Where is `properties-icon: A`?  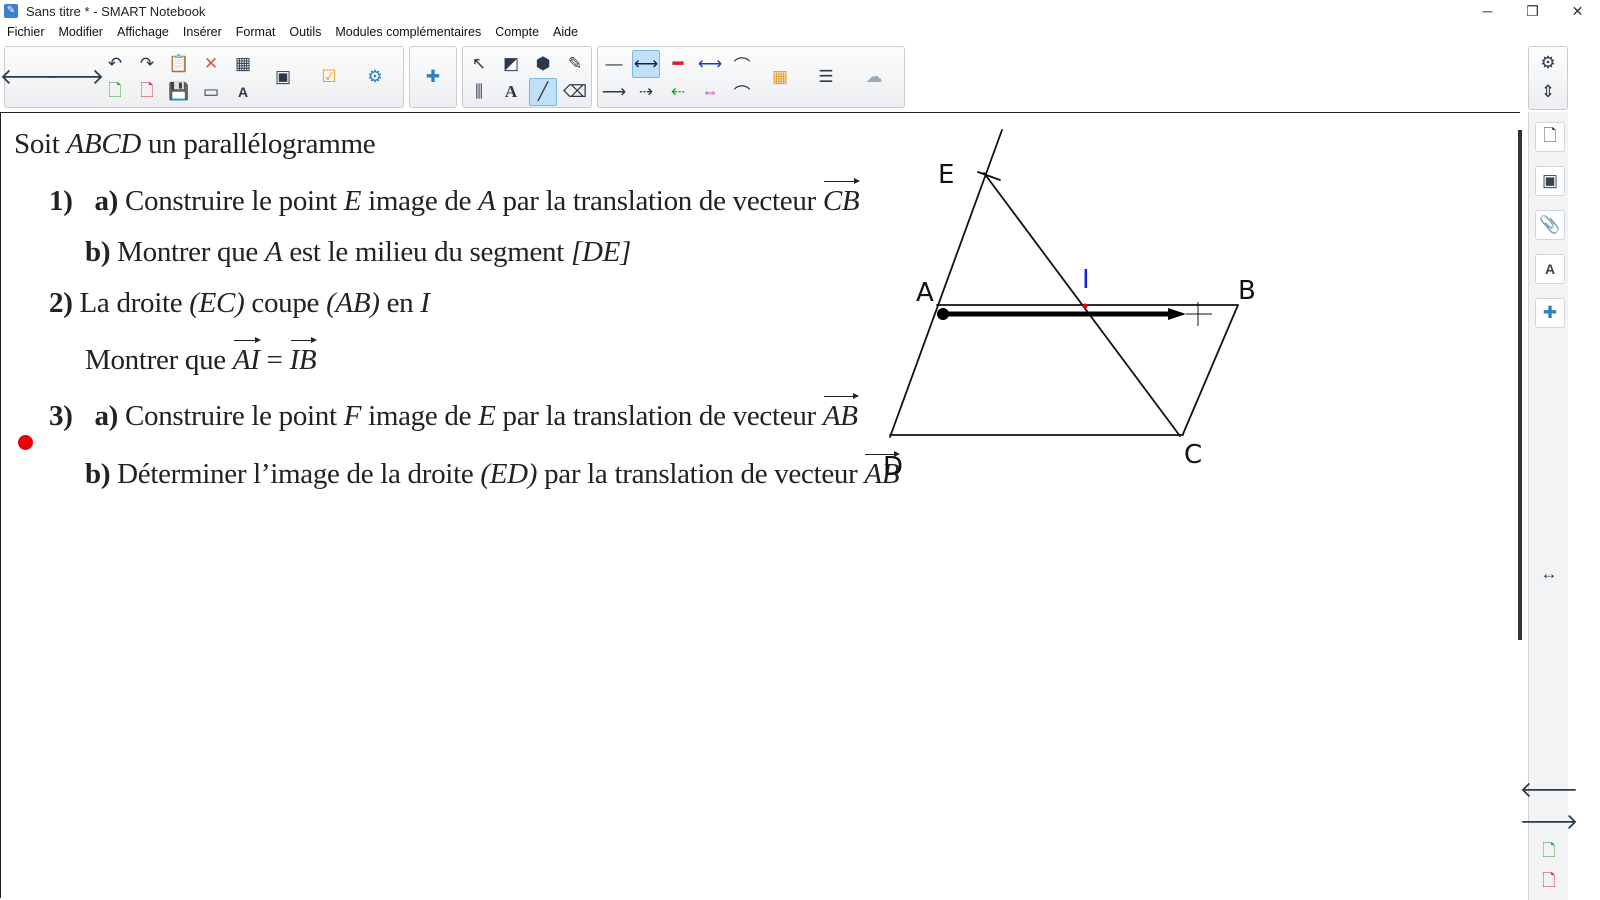
properties-icon: A is located at coordinates (1550, 269).